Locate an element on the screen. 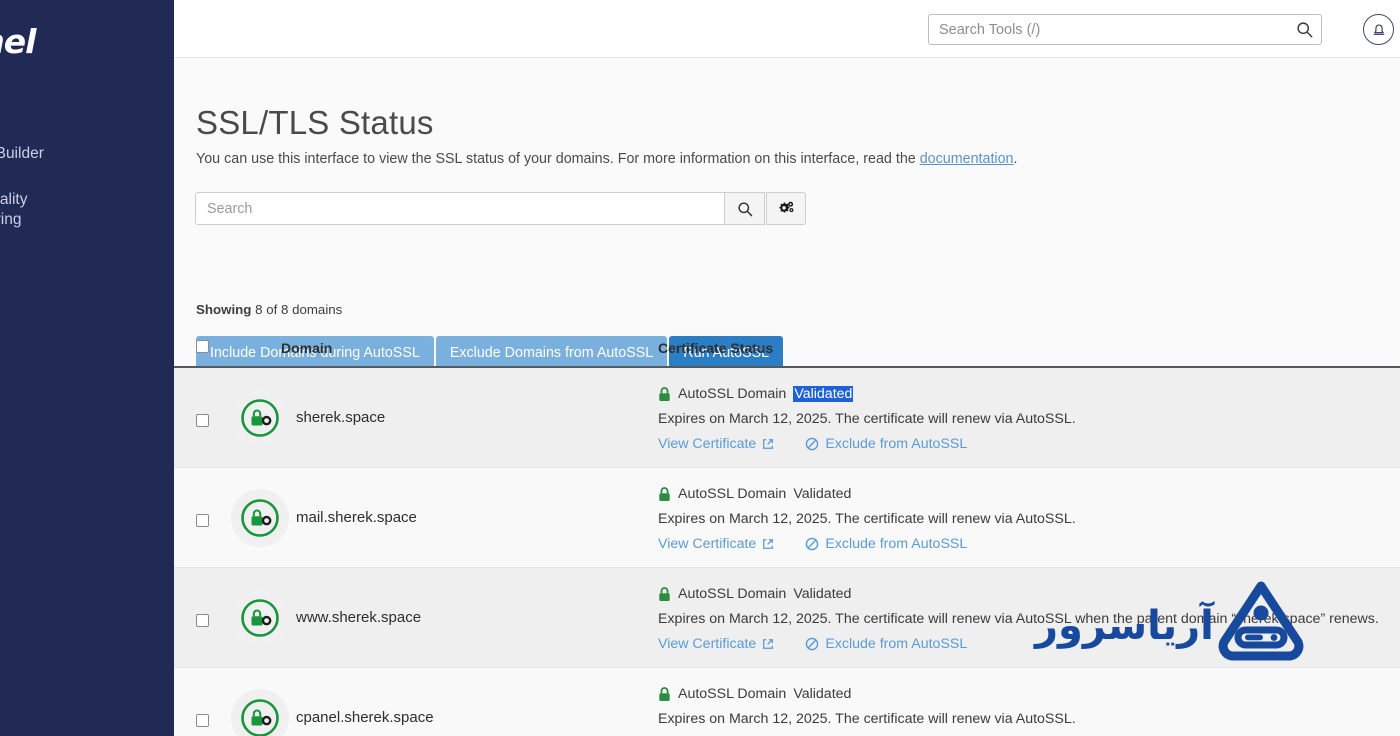  showing-value: 8 of 8 domains is located at coordinates (297, 309).